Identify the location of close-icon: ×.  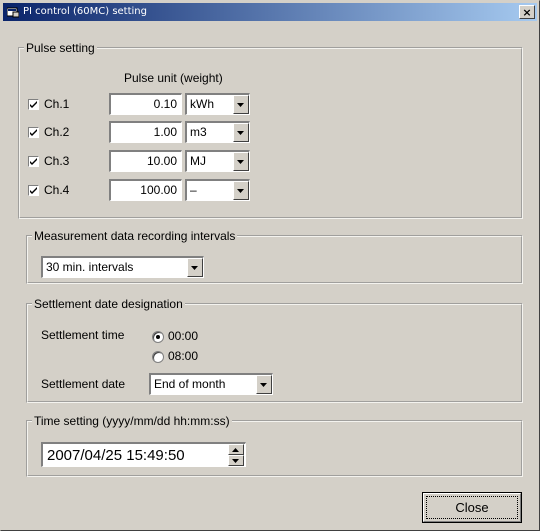
(527, 12).